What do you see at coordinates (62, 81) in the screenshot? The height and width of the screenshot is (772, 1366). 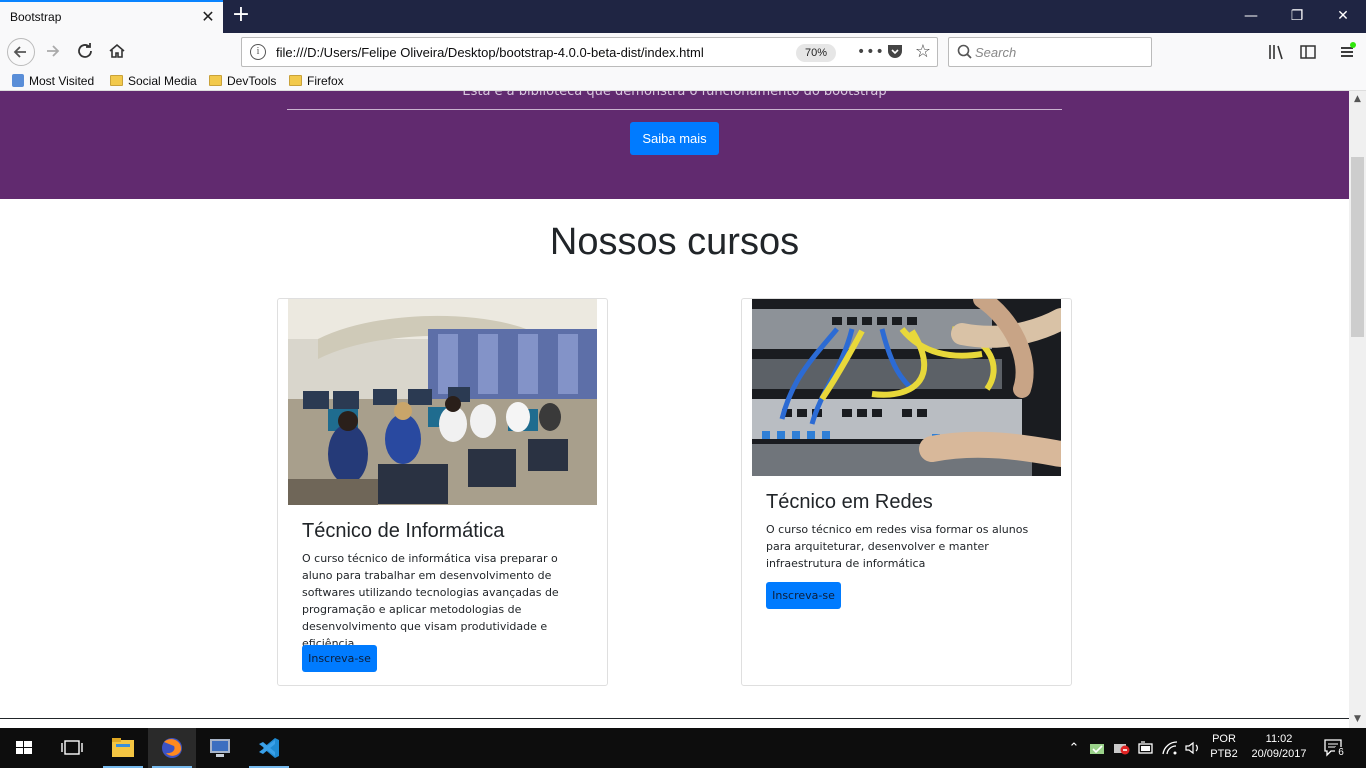 I see `bookmark-label: Most Visited` at bounding box center [62, 81].